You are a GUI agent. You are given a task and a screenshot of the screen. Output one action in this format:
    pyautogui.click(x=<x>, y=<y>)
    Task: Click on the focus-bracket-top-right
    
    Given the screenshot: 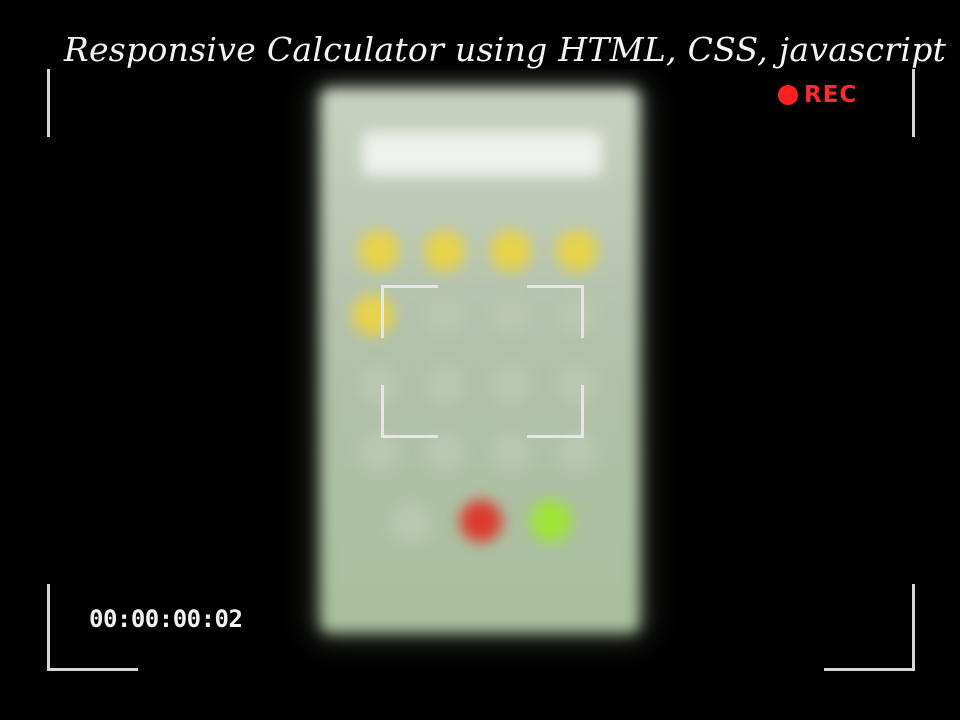 What is the action you would take?
    pyautogui.click(x=555, y=311)
    